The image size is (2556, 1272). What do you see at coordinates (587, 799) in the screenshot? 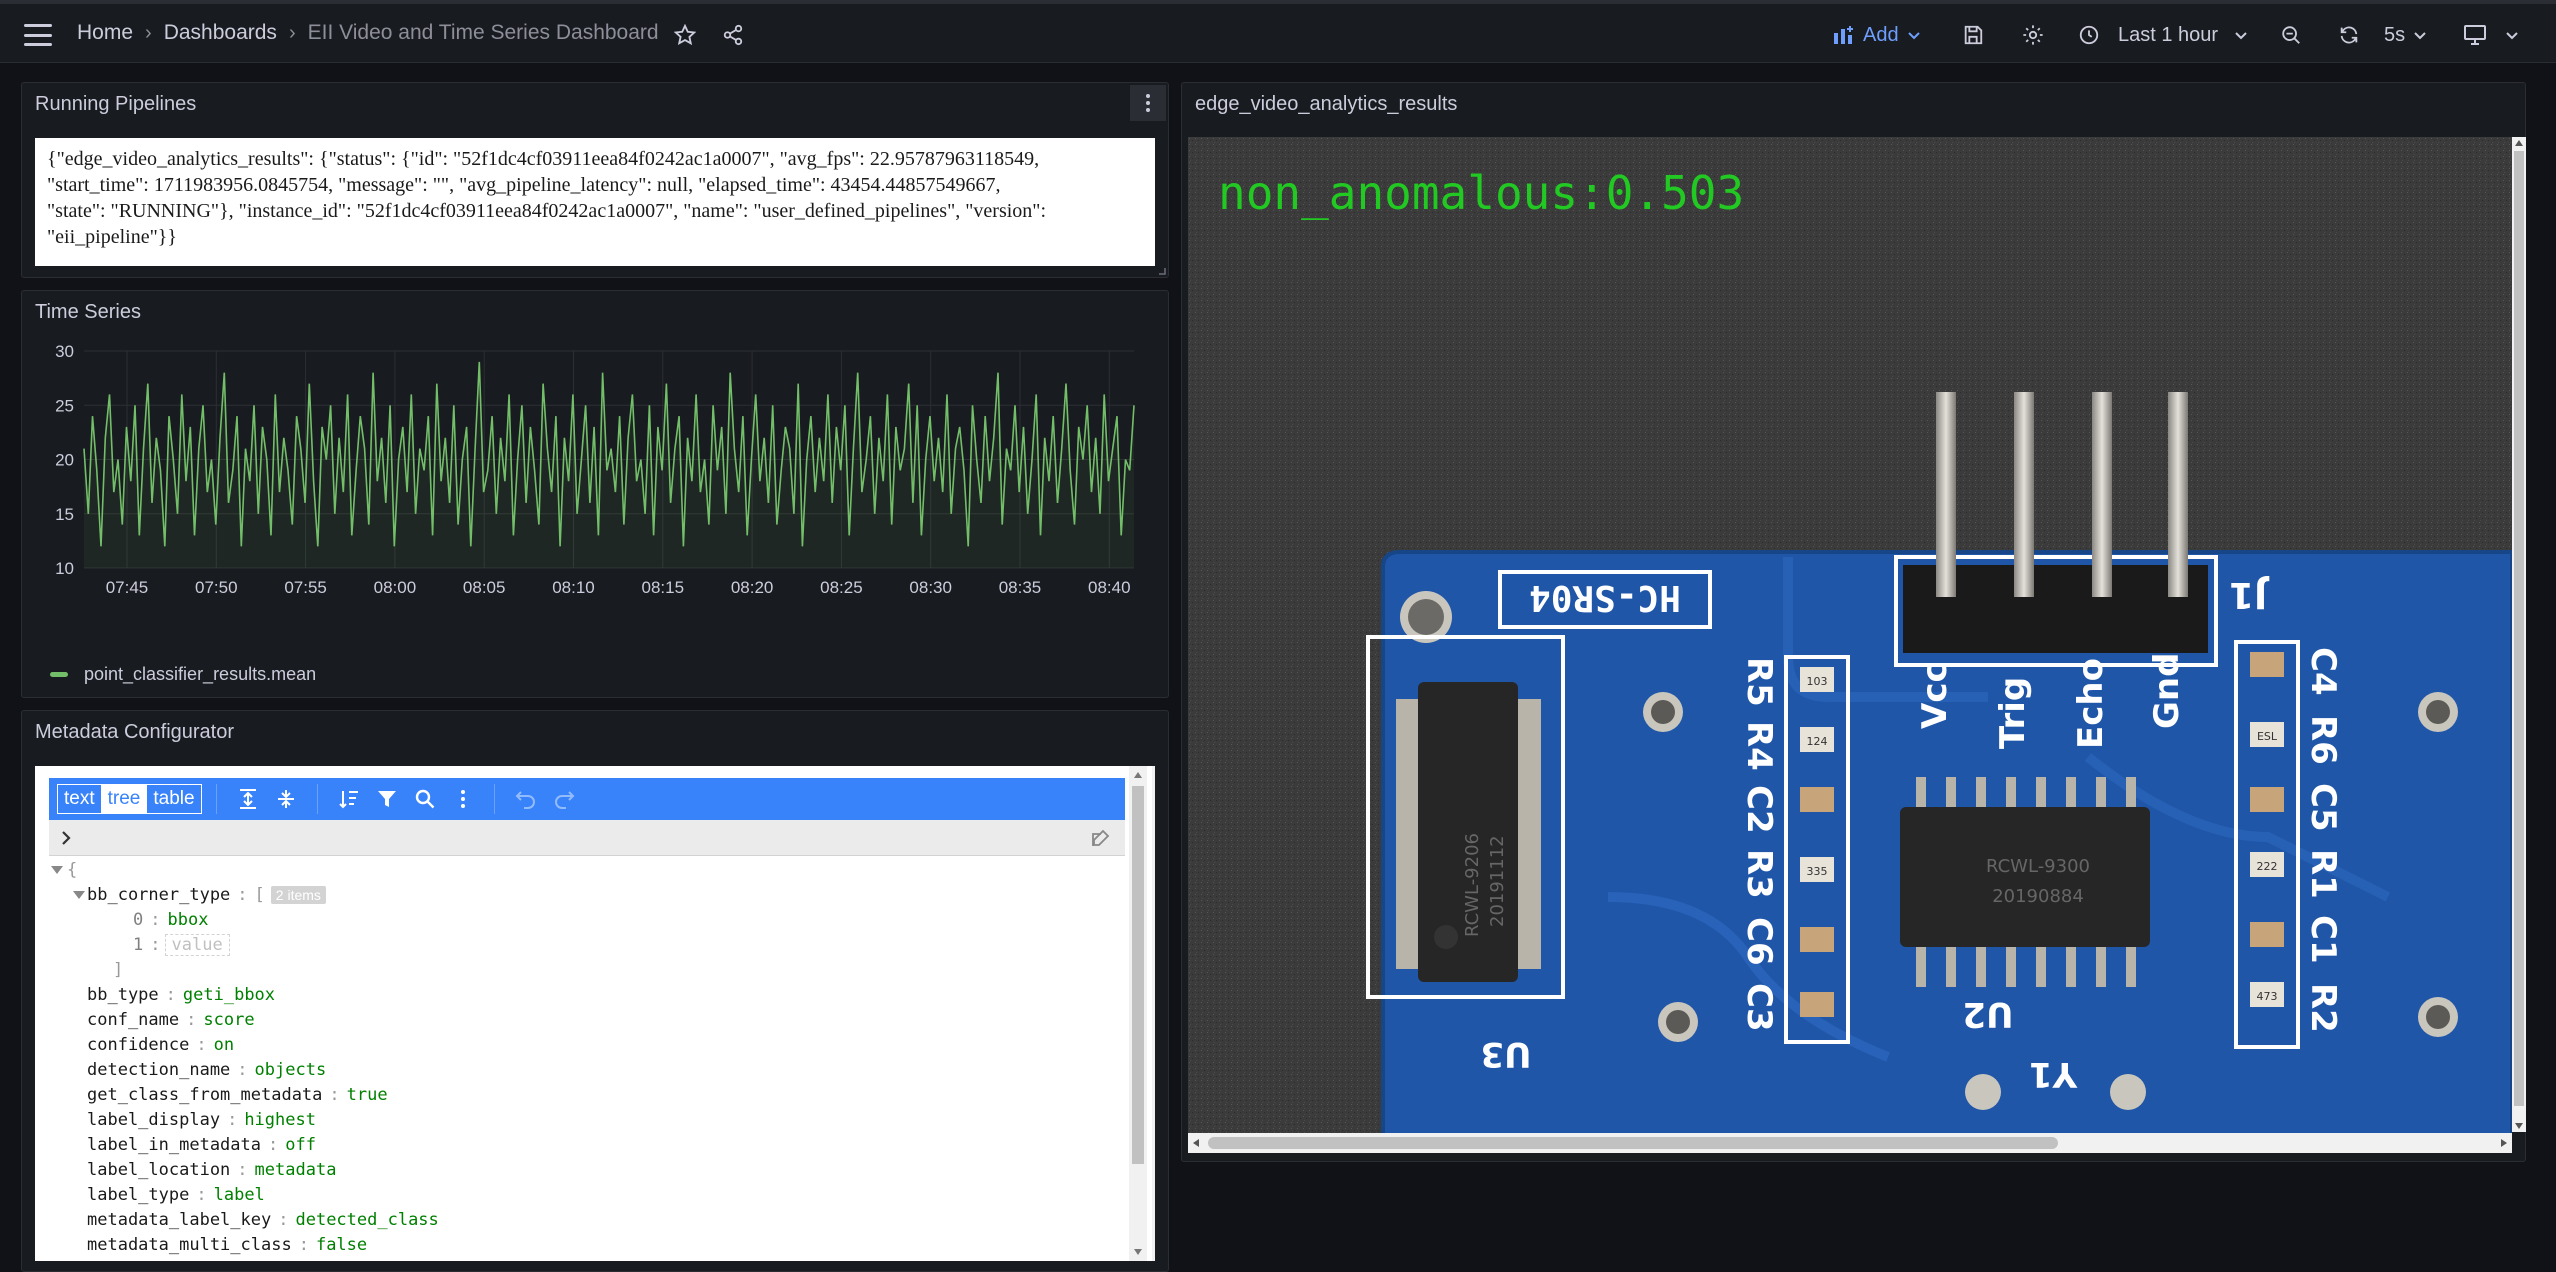
I see `json-editor-toolbar: text tree table` at bounding box center [587, 799].